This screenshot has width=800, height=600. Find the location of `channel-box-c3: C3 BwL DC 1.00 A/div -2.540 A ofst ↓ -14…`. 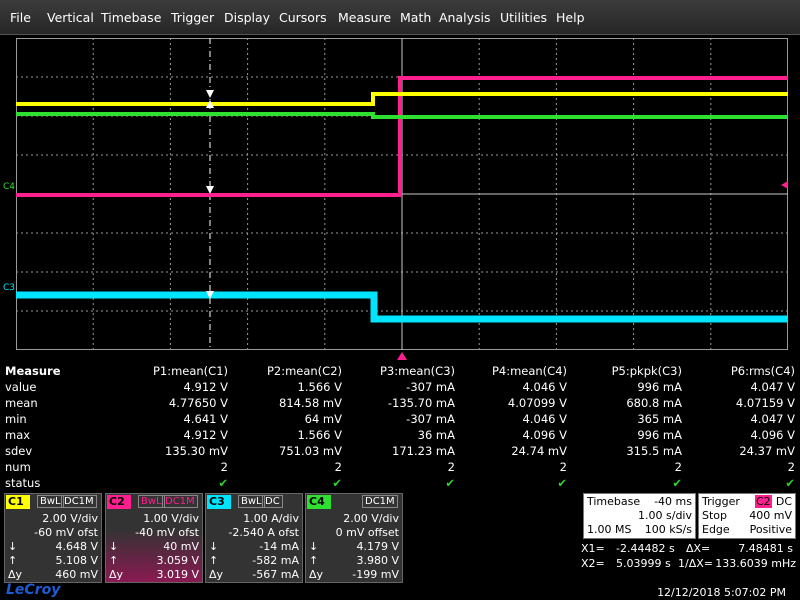

channel-box-c3: C3 BwL DC 1.00 A/div -2.540 A ofst ↓ -14… is located at coordinates (254, 538).